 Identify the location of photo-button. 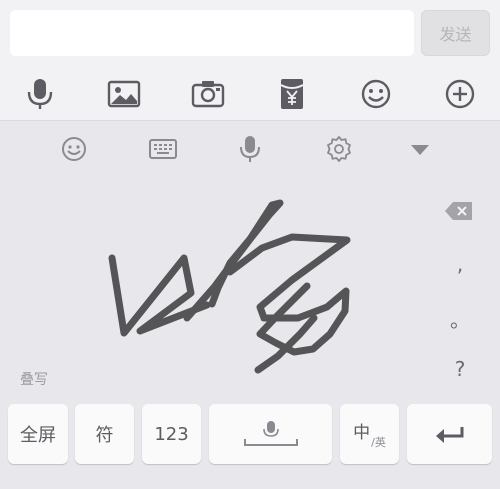
(124, 94).